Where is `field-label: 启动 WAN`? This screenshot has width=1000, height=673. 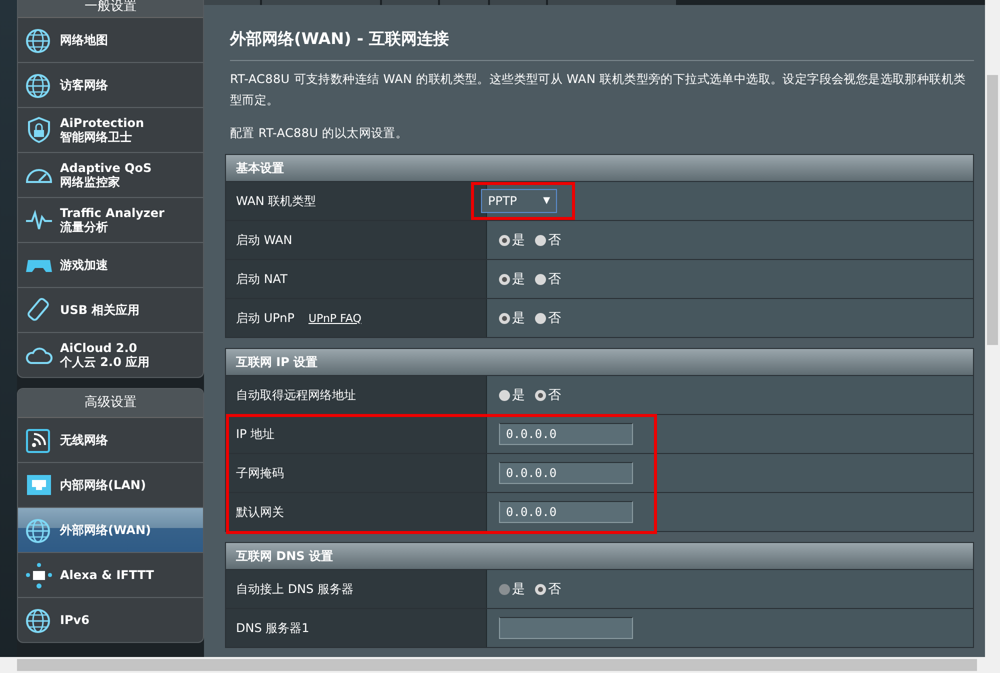
field-label: 启动 WAN is located at coordinates (264, 240).